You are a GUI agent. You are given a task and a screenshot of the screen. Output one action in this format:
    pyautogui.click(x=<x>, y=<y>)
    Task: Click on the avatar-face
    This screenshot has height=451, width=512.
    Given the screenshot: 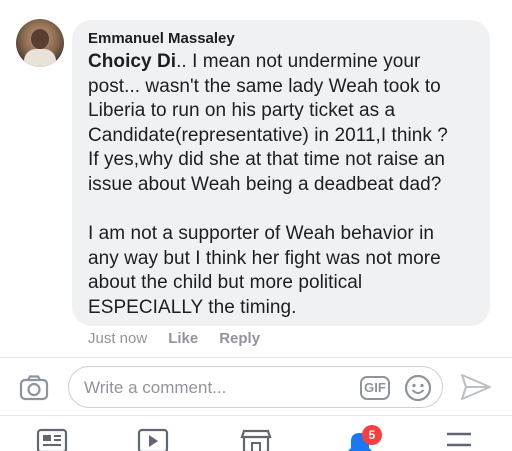 What is the action you would take?
    pyautogui.click(x=40, y=39)
    